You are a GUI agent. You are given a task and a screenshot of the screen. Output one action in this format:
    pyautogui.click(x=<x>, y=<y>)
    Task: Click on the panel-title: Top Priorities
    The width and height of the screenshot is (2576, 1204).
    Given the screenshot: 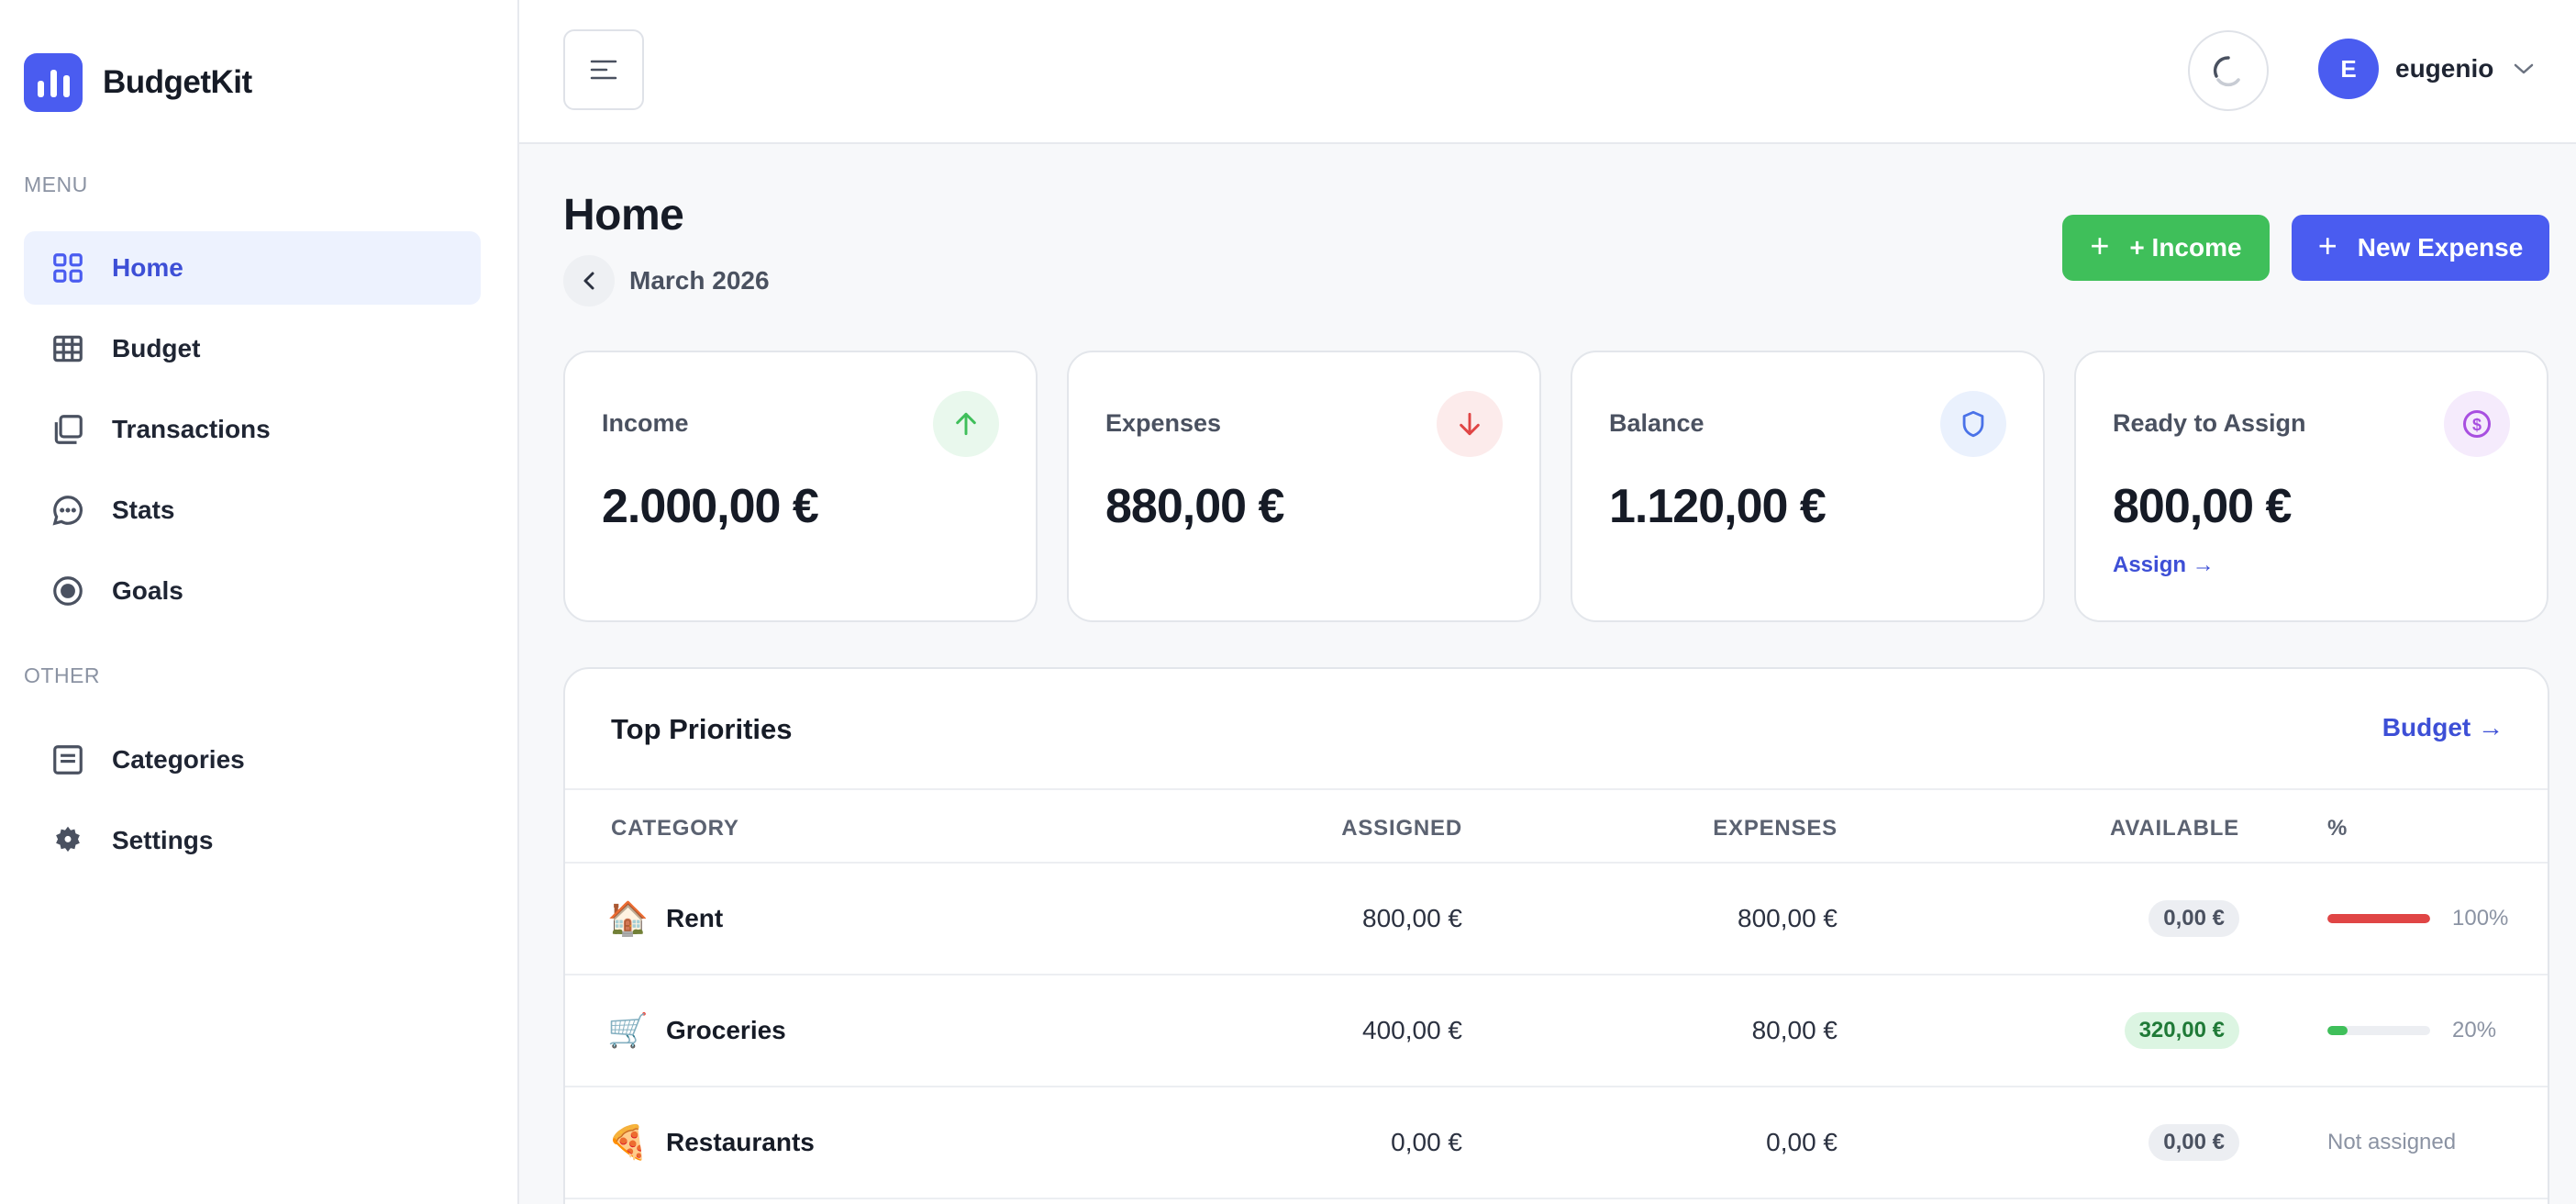 What is the action you would take?
    pyautogui.click(x=702, y=729)
    